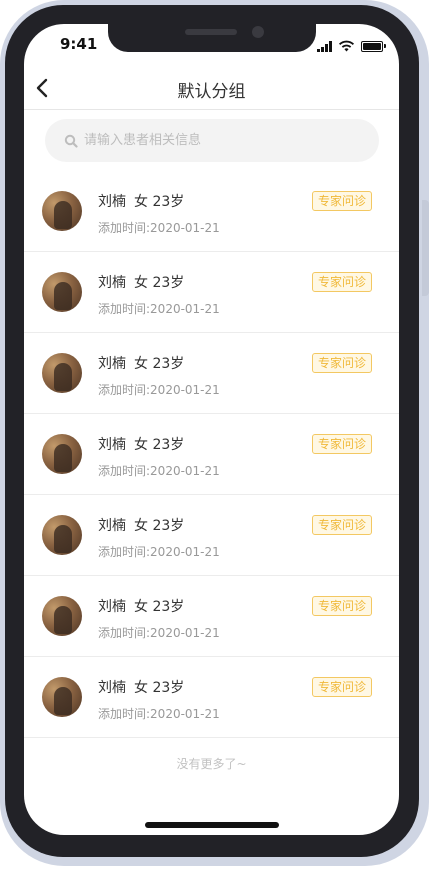  What do you see at coordinates (211, 92) in the screenshot?
I see `page-title: 默认分组` at bounding box center [211, 92].